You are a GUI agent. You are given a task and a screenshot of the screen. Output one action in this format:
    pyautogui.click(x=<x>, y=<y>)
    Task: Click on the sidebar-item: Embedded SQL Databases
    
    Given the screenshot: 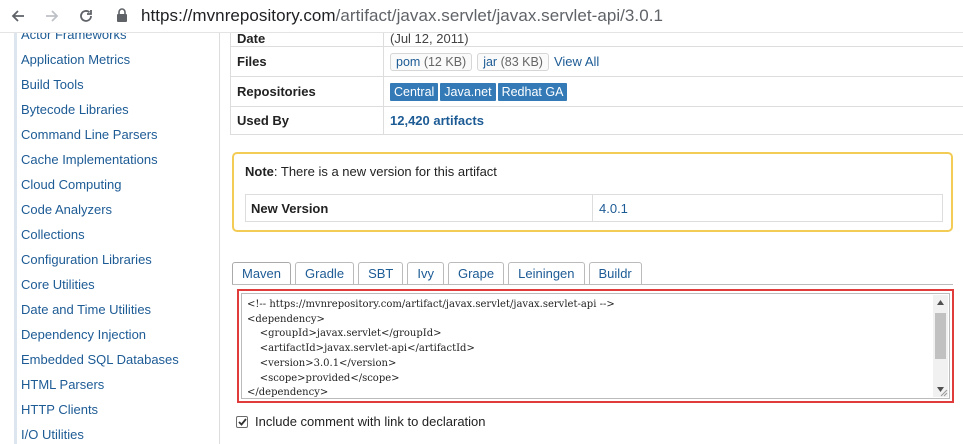 What is the action you would take?
    pyautogui.click(x=96, y=359)
    